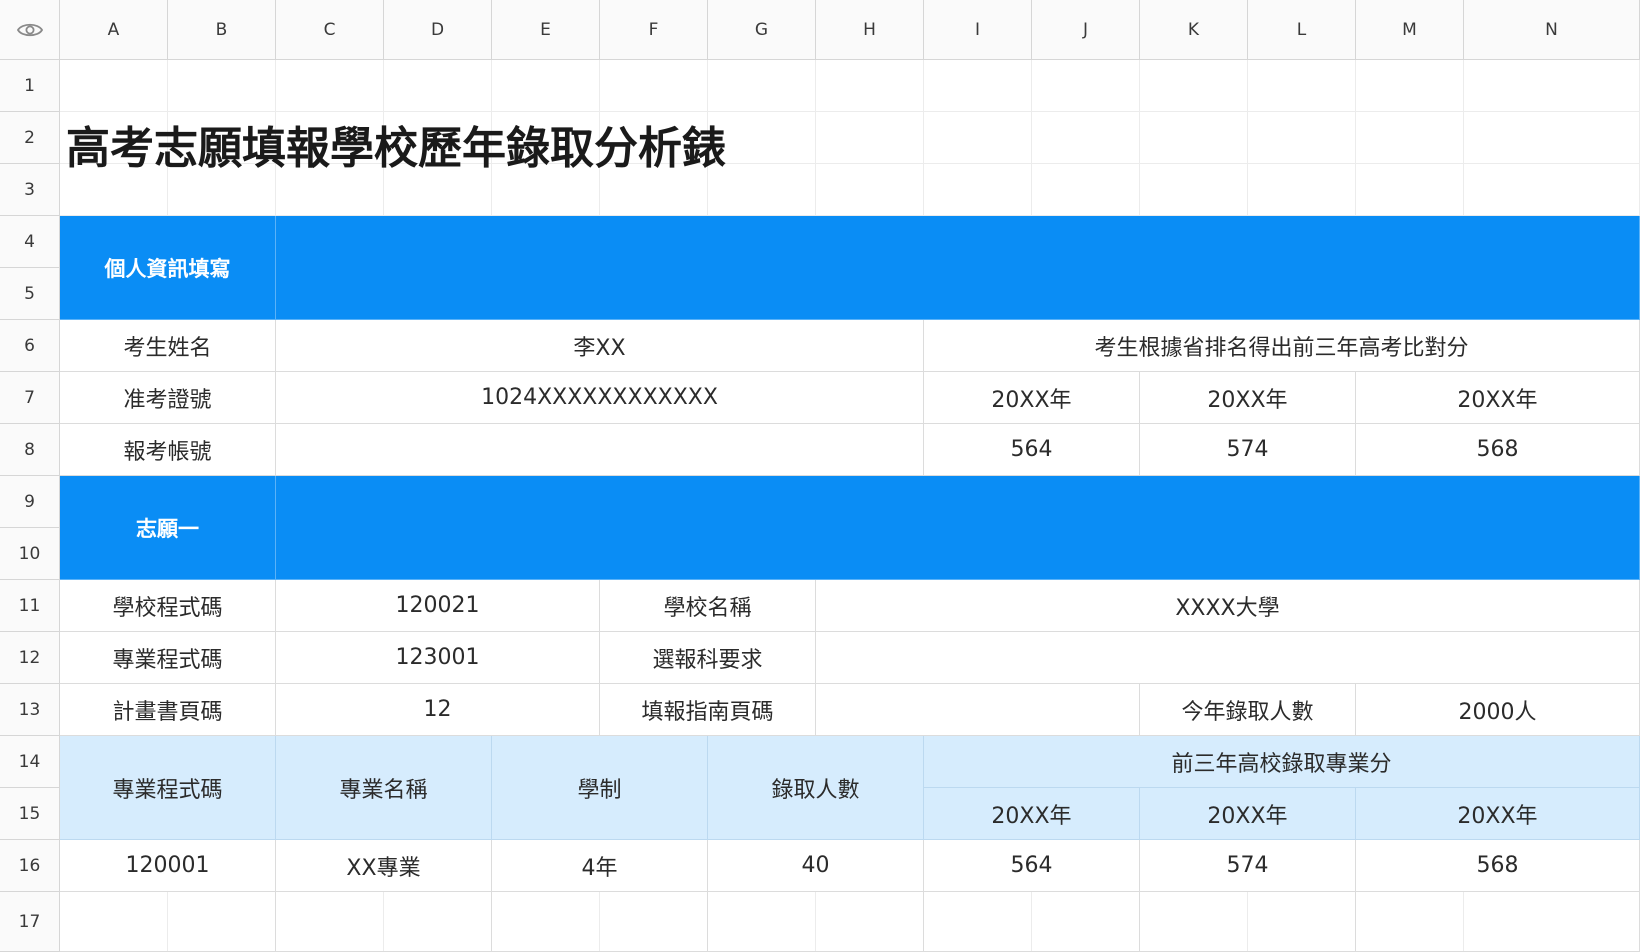  I want to click on account-value, so click(600, 450).